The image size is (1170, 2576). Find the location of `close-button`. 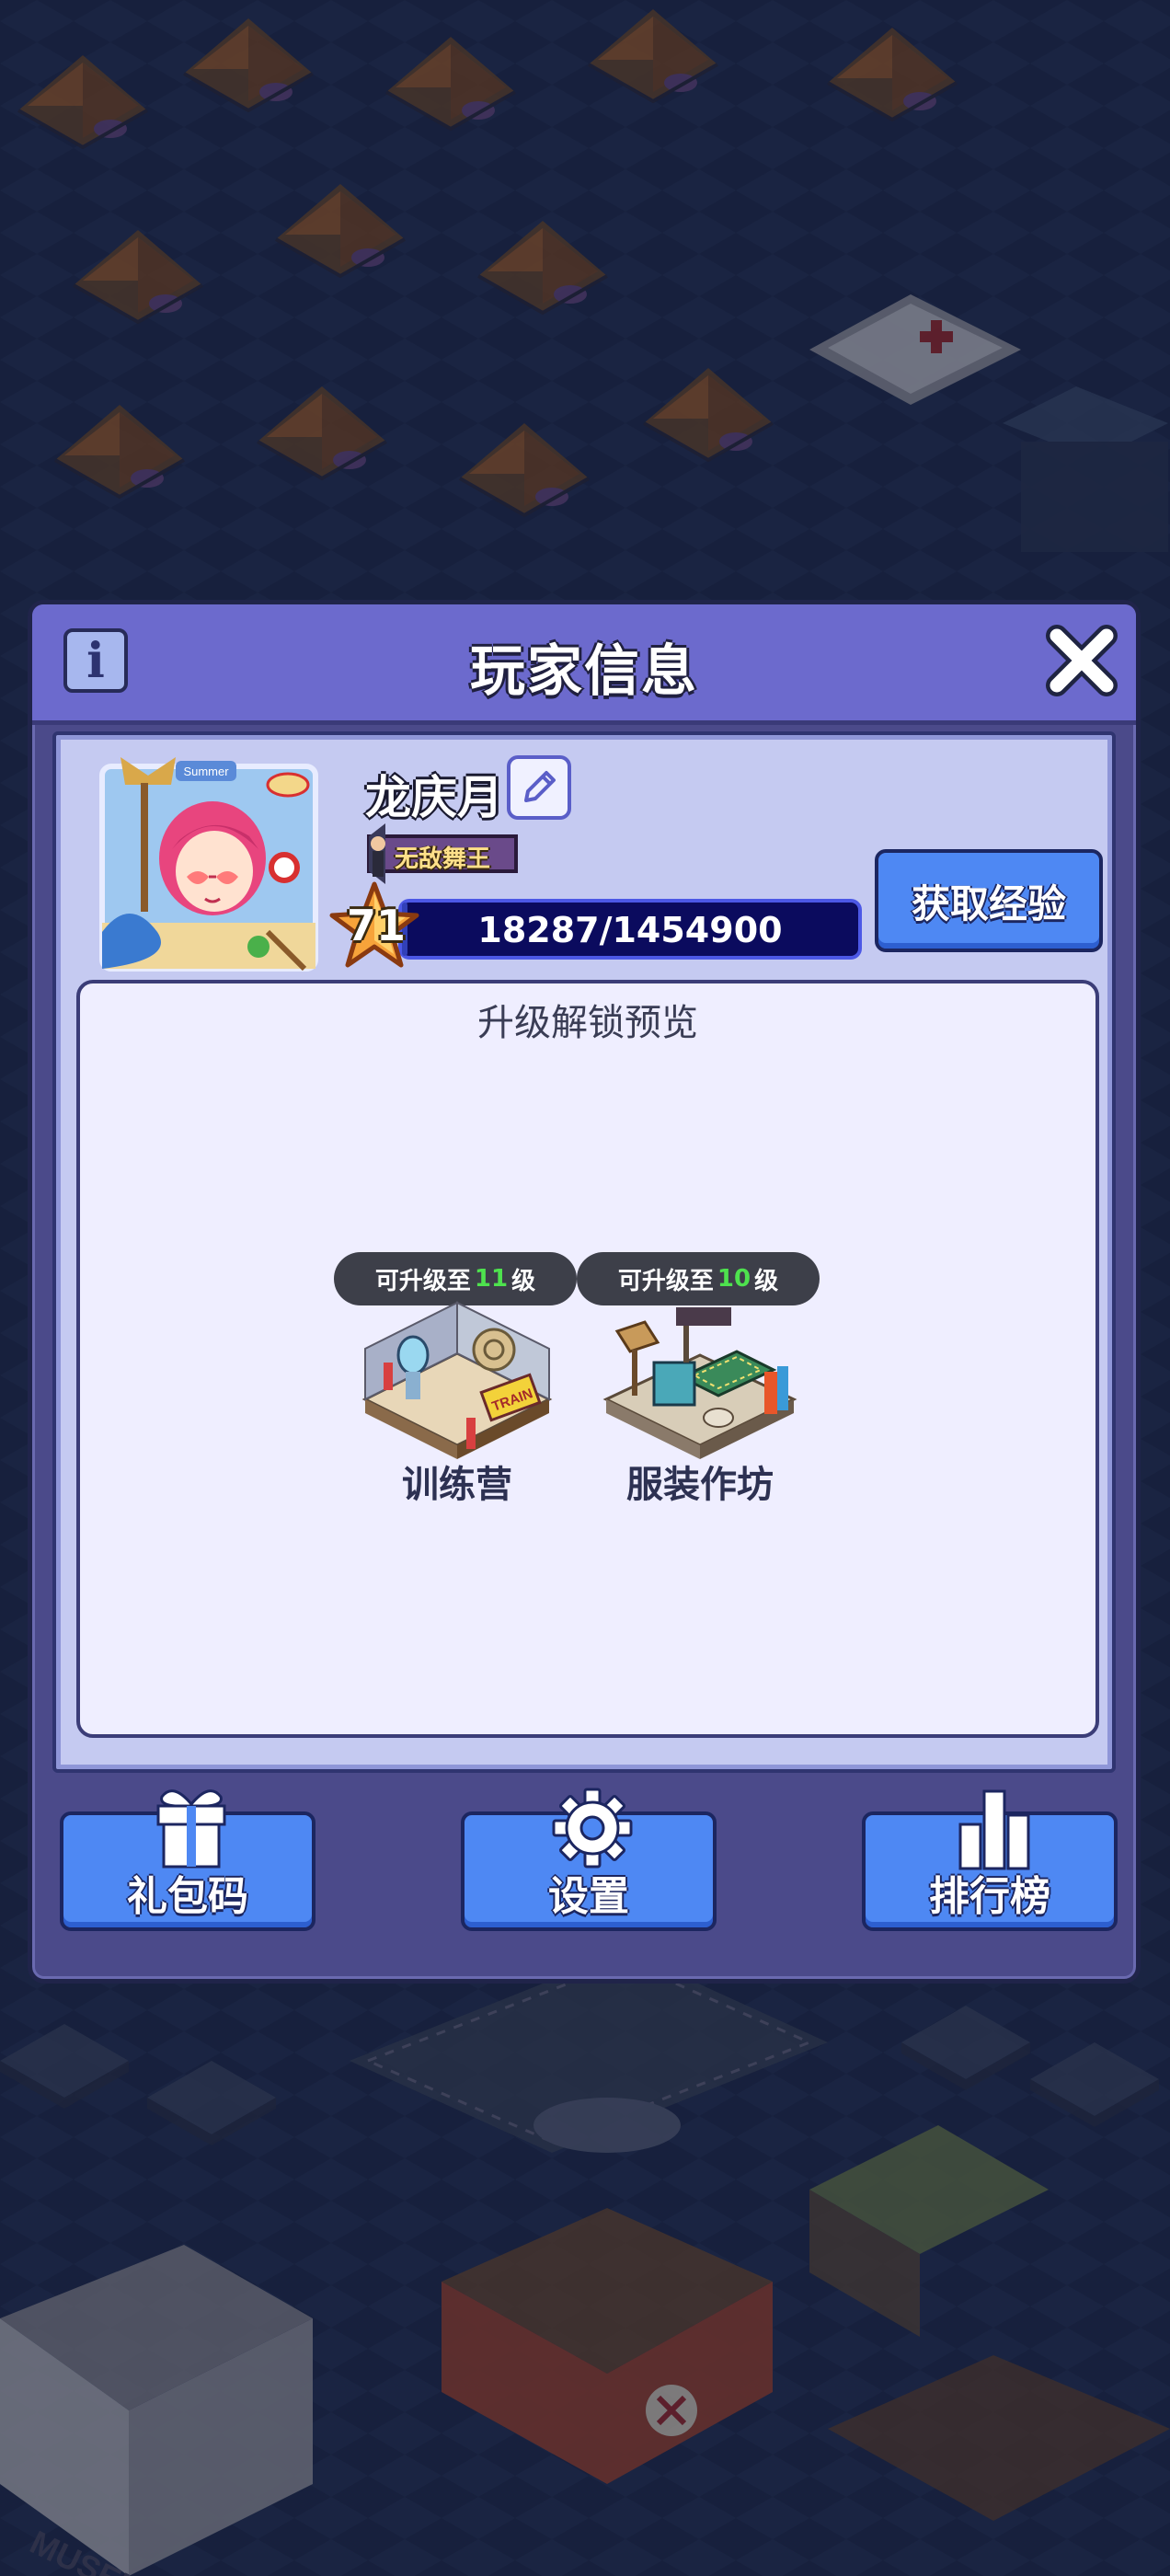

close-button is located at coordinates (1081, 660).